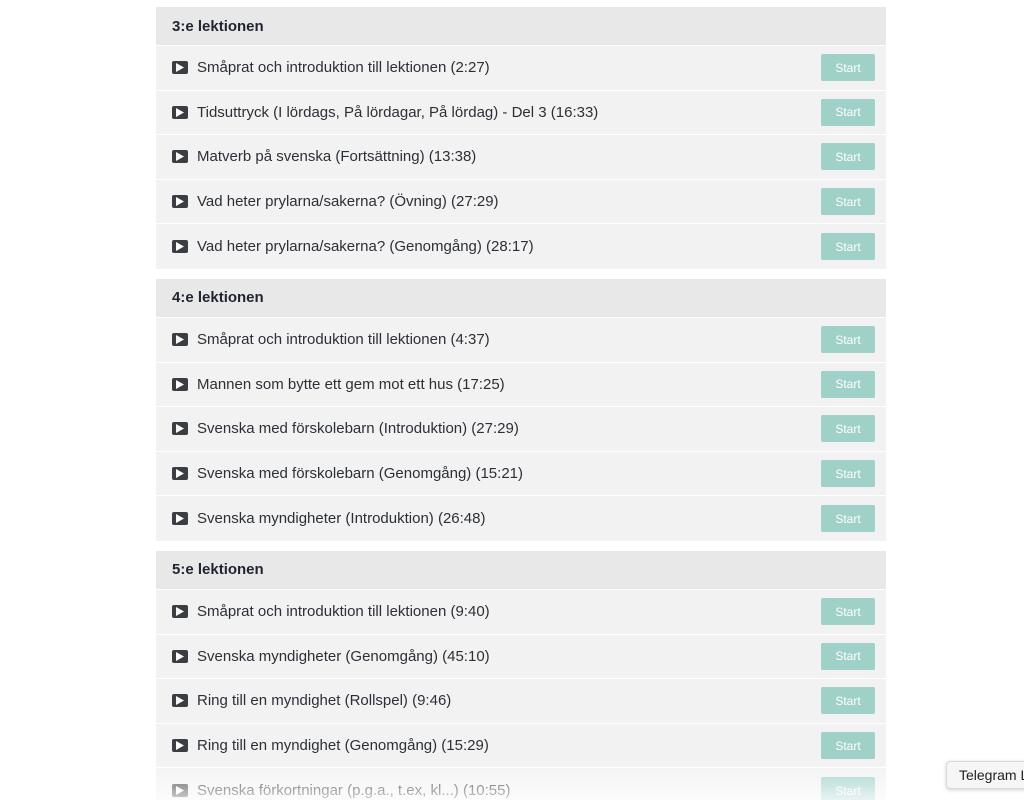 This screenshot has height=800, width=1024. I want to click on section-header: 4:e lektionen, so click(521, 298).